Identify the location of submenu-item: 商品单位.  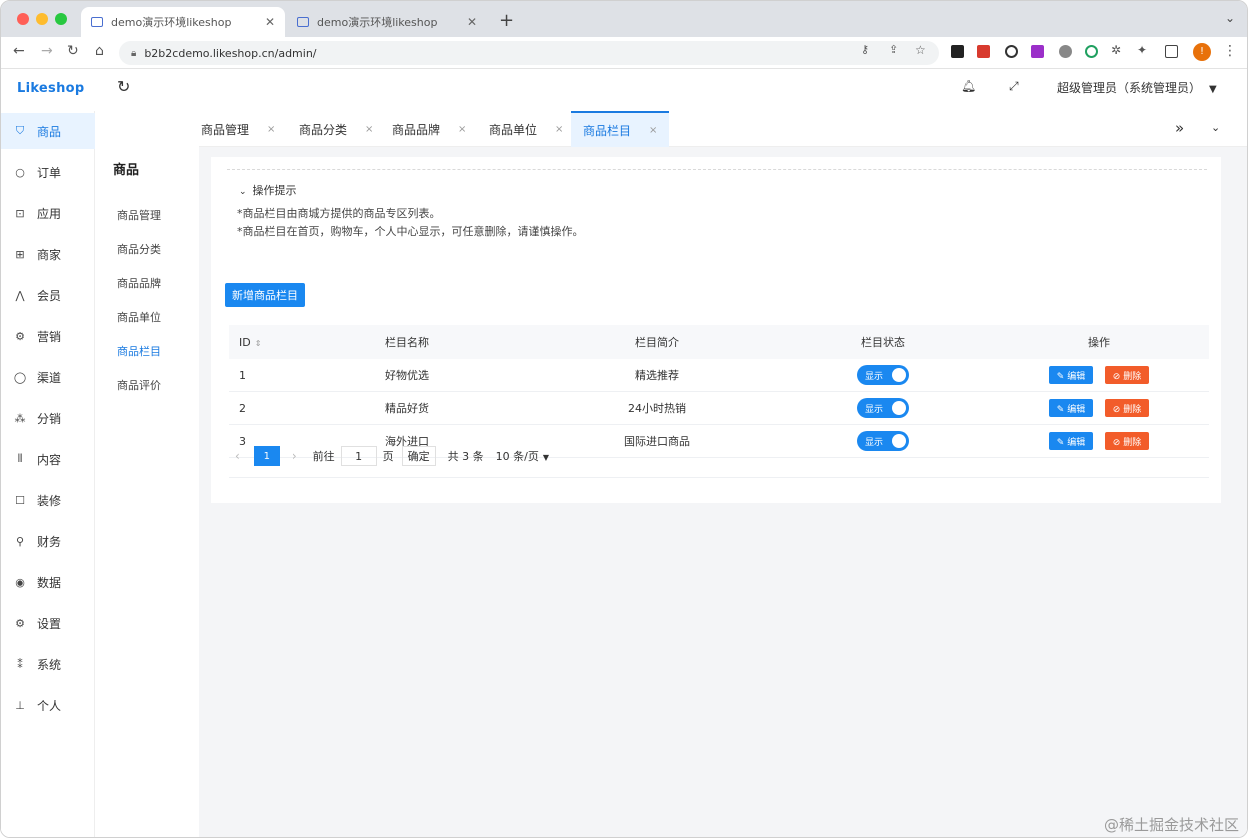
(139, 317).